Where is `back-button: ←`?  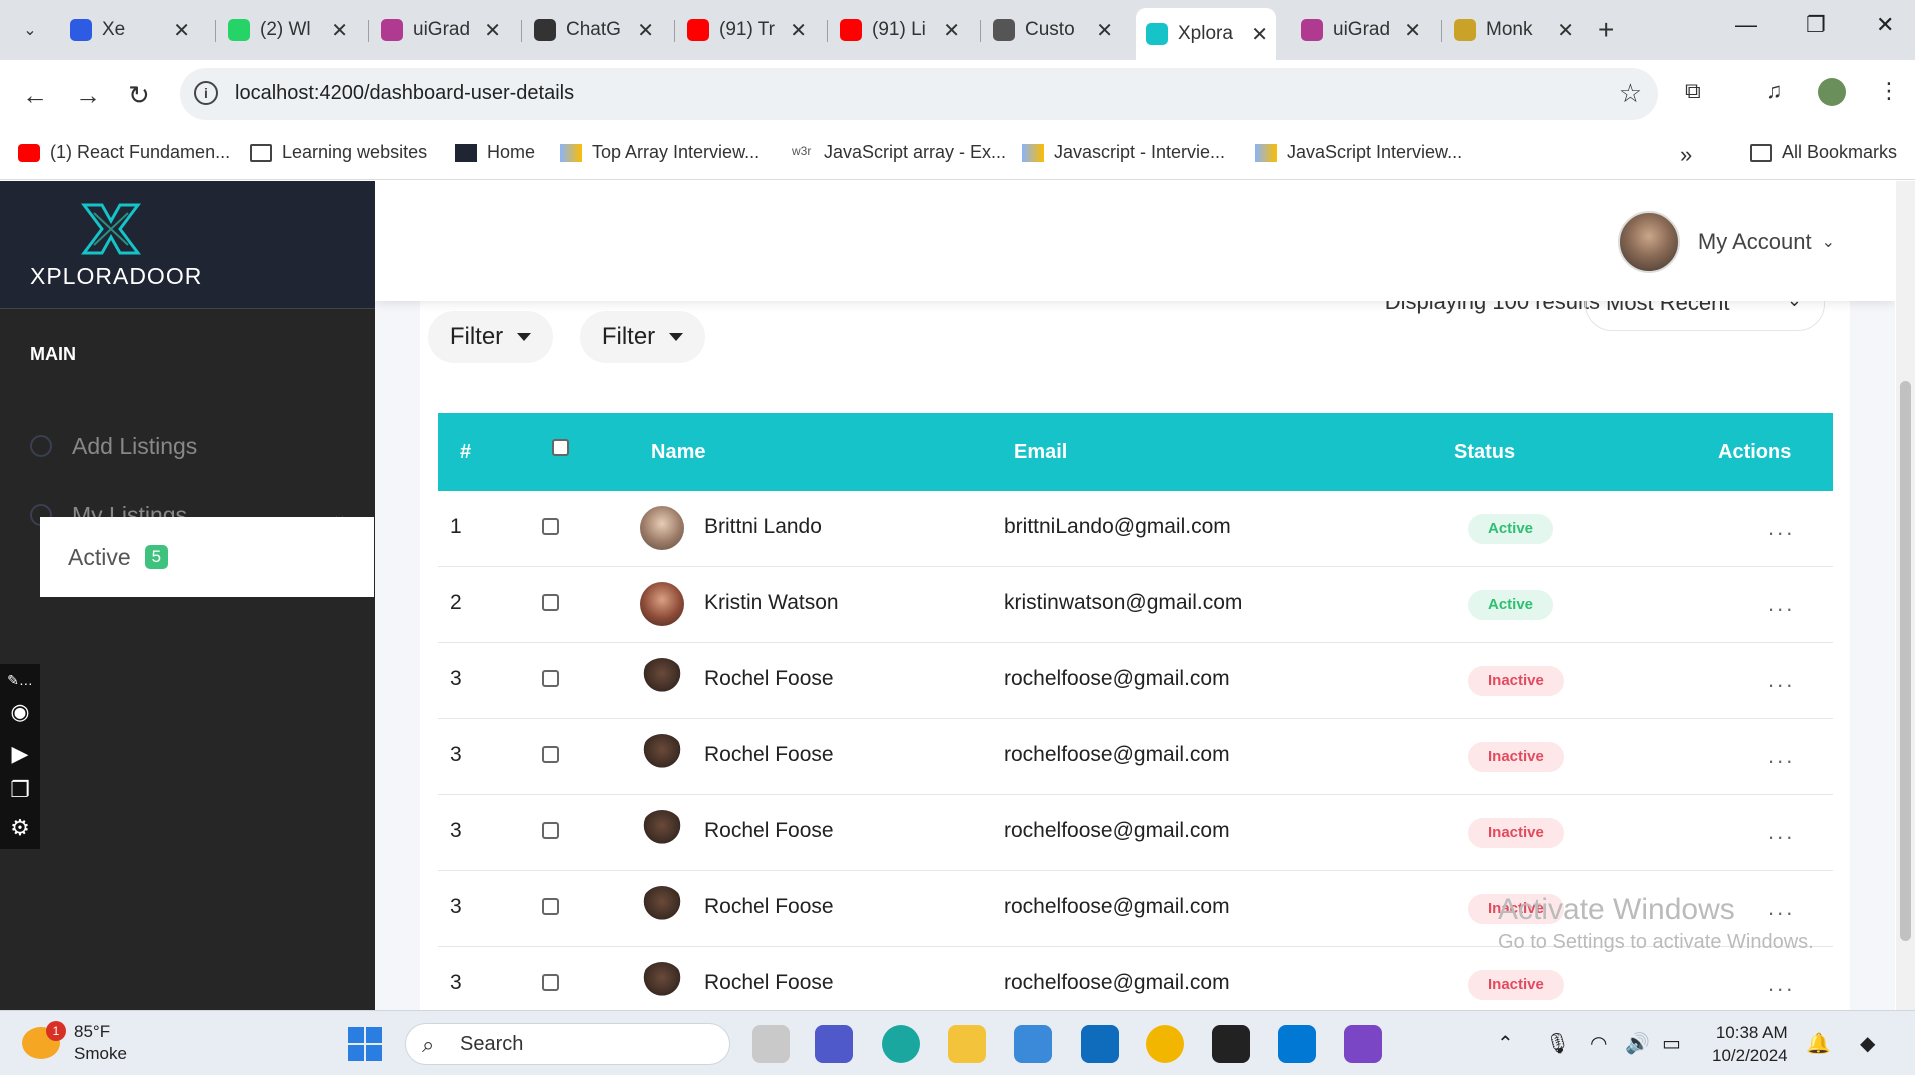
back-button: ← is located at coordinates (35, 95).